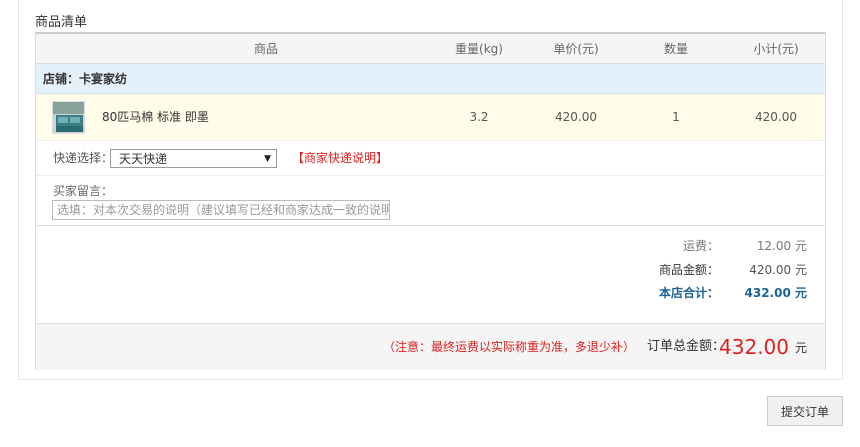  What do you see at coordinates (193, 158) in the screenshot?
I see `shipping-select: 天天快递 ▼` at bounding box center [193, 158].